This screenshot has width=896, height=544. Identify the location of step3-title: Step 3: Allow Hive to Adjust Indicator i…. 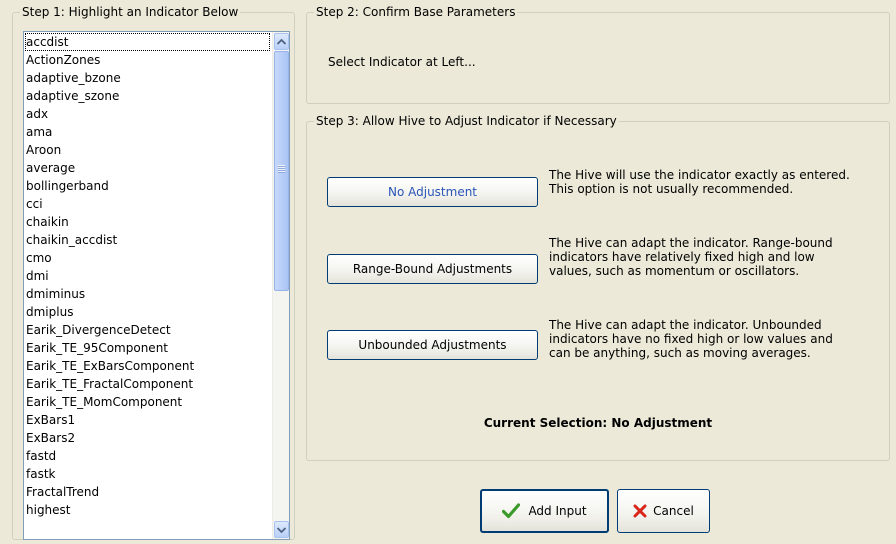
(466, 121).